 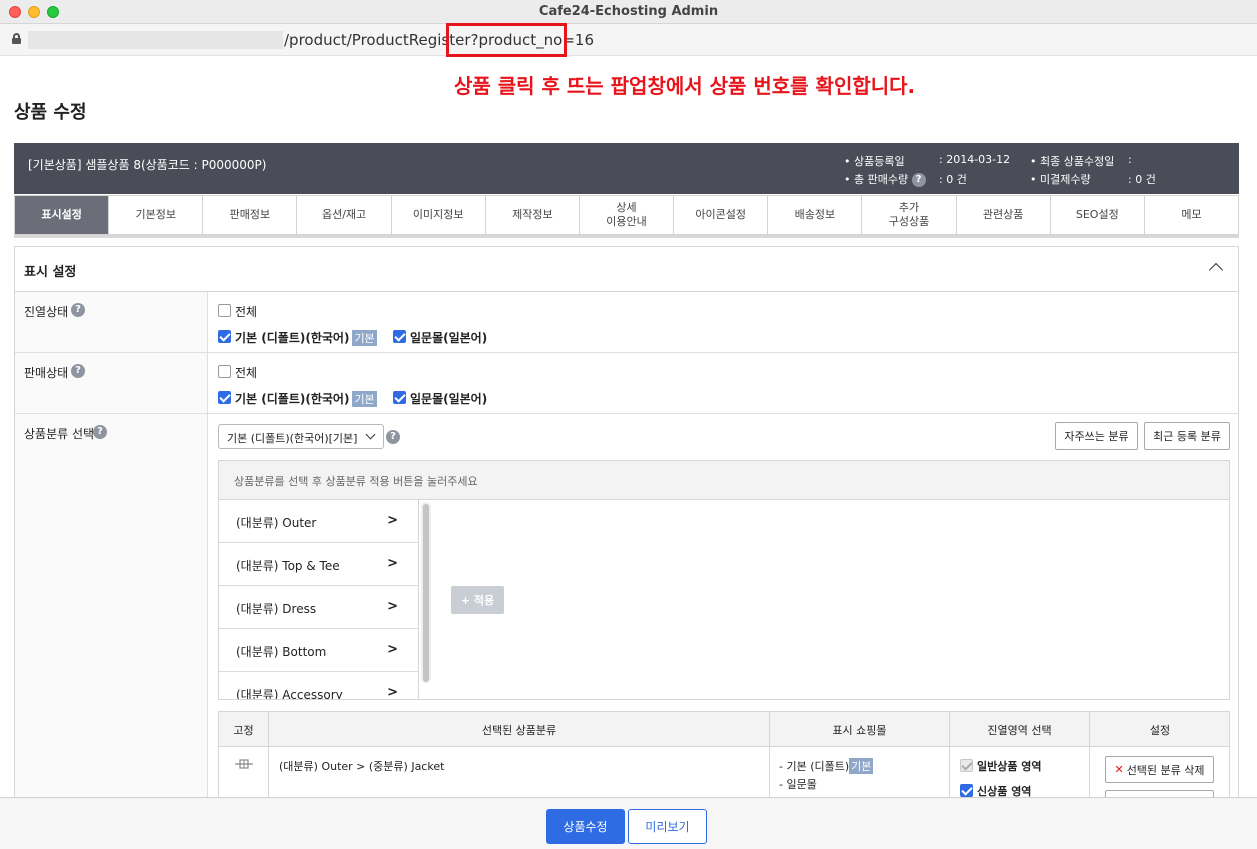 What do you see at coordinates (506, 40) in the screenshot?
I see `highlight-box` at bounding box center [506, 40].